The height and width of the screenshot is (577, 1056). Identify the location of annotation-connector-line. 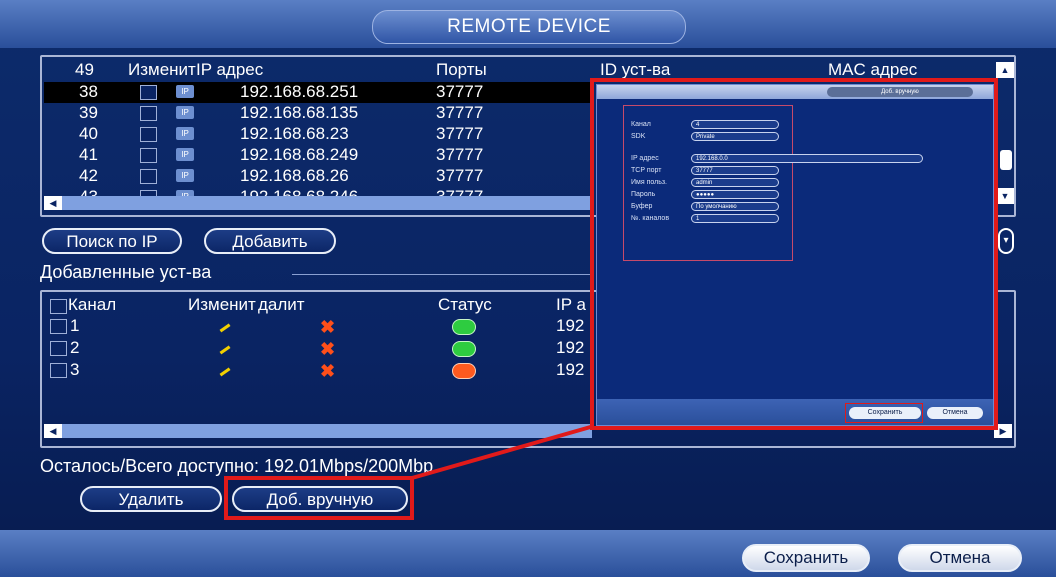
(503, 452).